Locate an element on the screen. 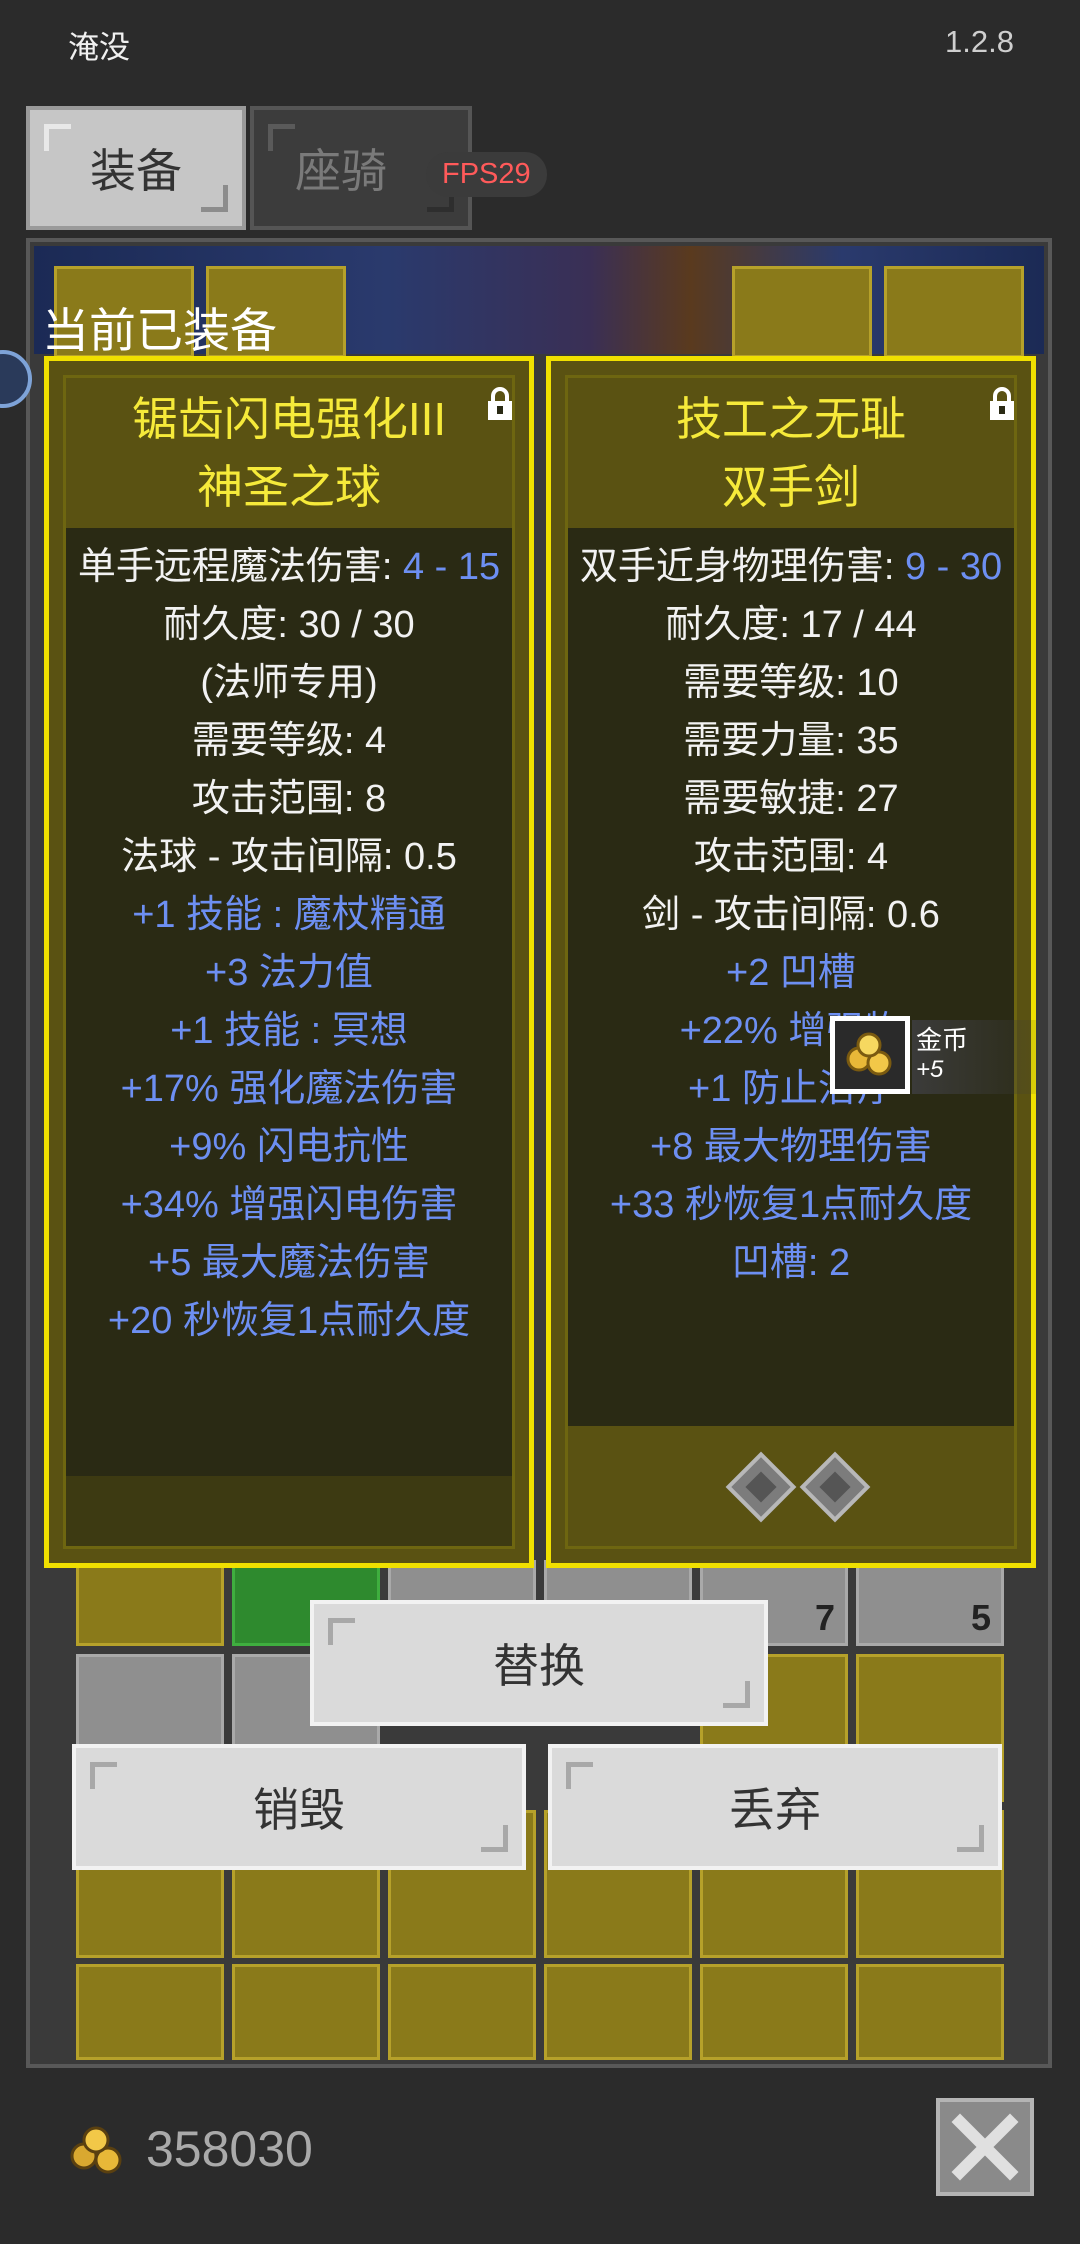  stat-line: 需要等级: 4 is located at coordinates (289, 741).